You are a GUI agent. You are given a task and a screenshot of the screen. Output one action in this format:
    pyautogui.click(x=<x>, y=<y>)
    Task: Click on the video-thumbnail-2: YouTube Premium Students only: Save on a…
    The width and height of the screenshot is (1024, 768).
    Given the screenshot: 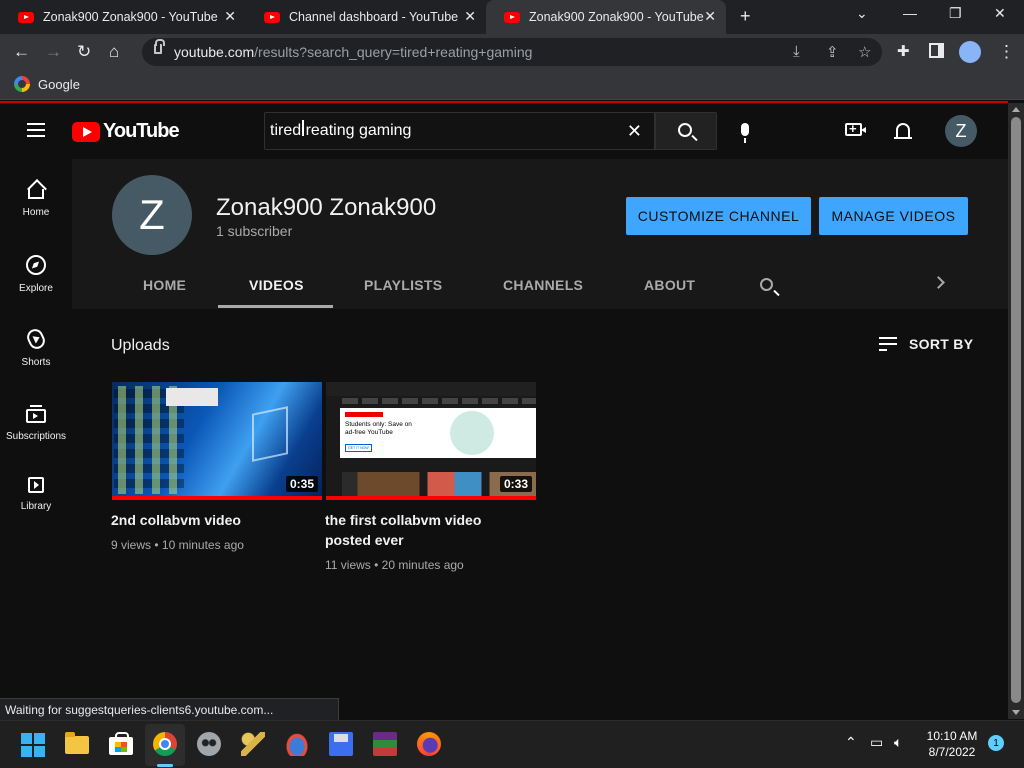 What is the action you would take?
    pyautogui.click(x=431, y=441)
    